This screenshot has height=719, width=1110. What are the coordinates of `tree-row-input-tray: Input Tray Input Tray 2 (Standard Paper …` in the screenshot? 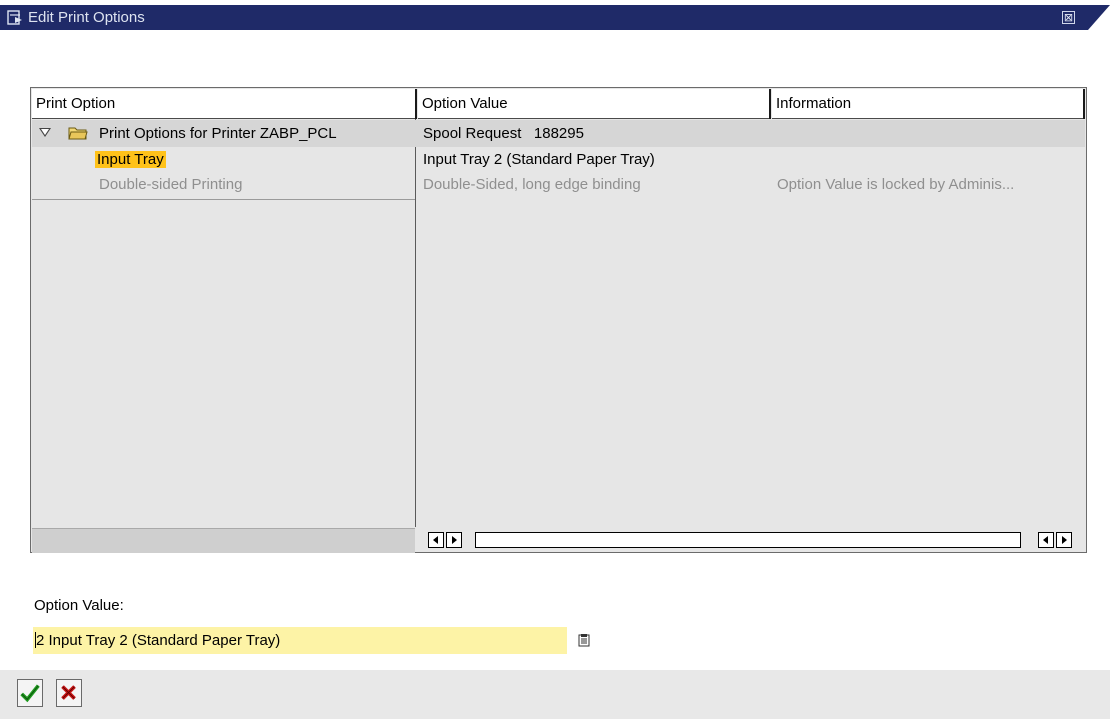 It's located at (558, 159).